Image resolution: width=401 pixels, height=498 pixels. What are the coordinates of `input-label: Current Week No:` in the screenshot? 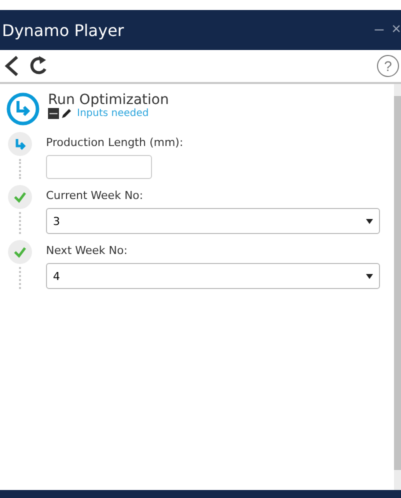 It's located at (95, 195).